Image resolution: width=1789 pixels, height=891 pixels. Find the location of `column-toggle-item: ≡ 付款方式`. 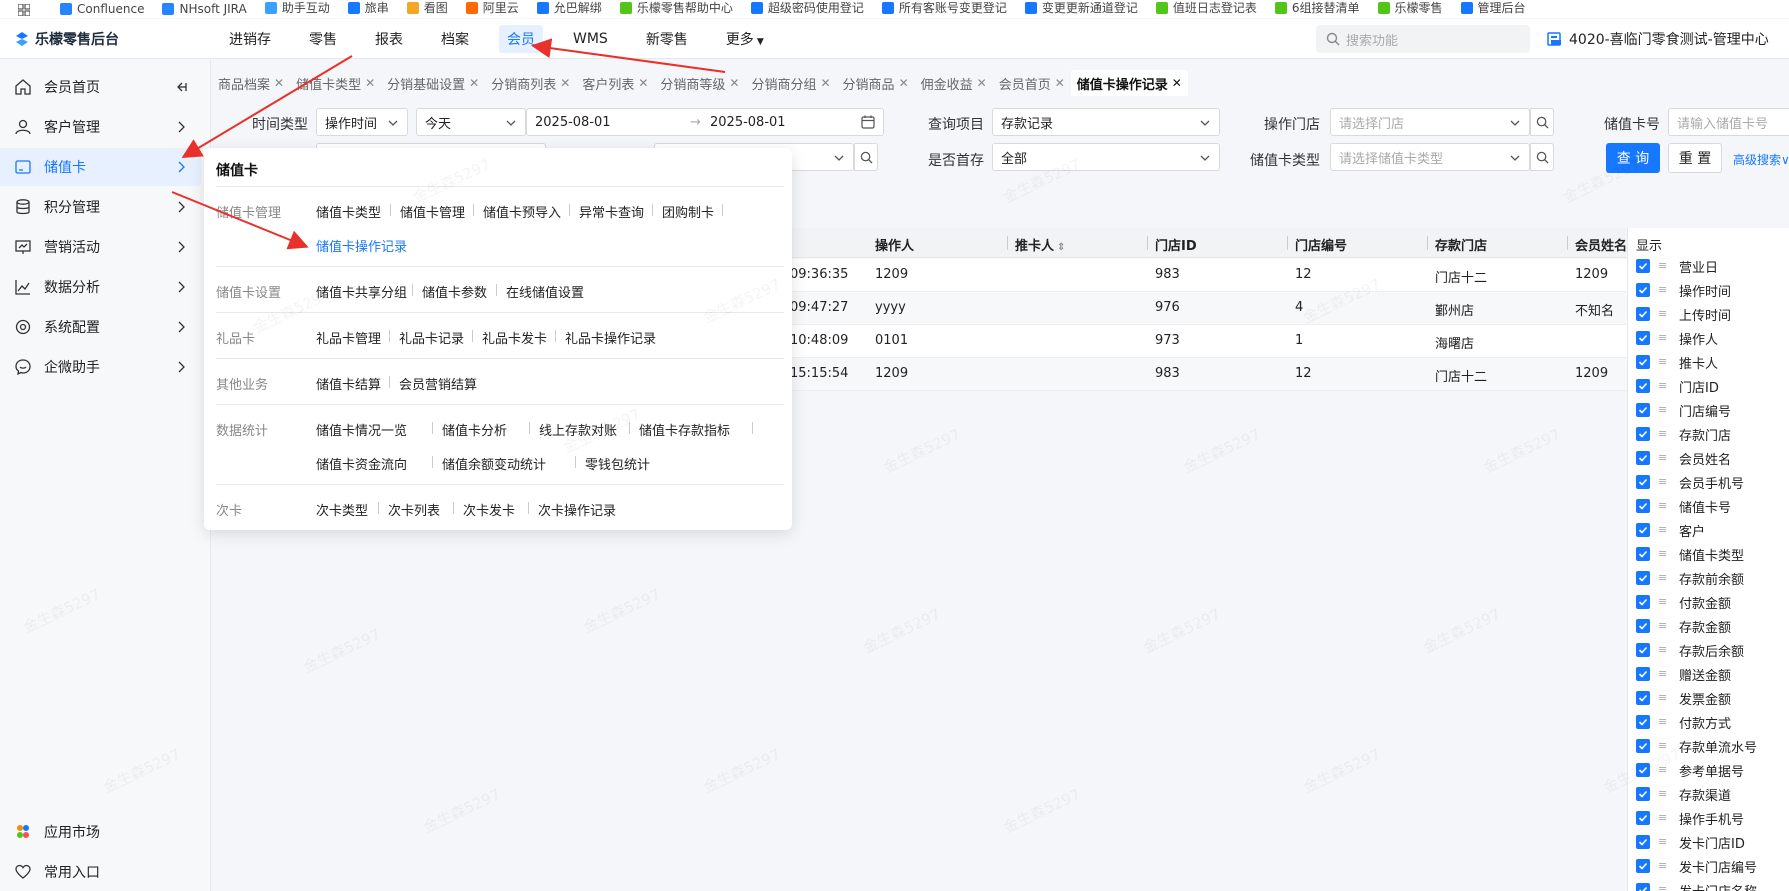

column-toggle-item: ≡ 付款方式 is located at coordinates (1683, 722).